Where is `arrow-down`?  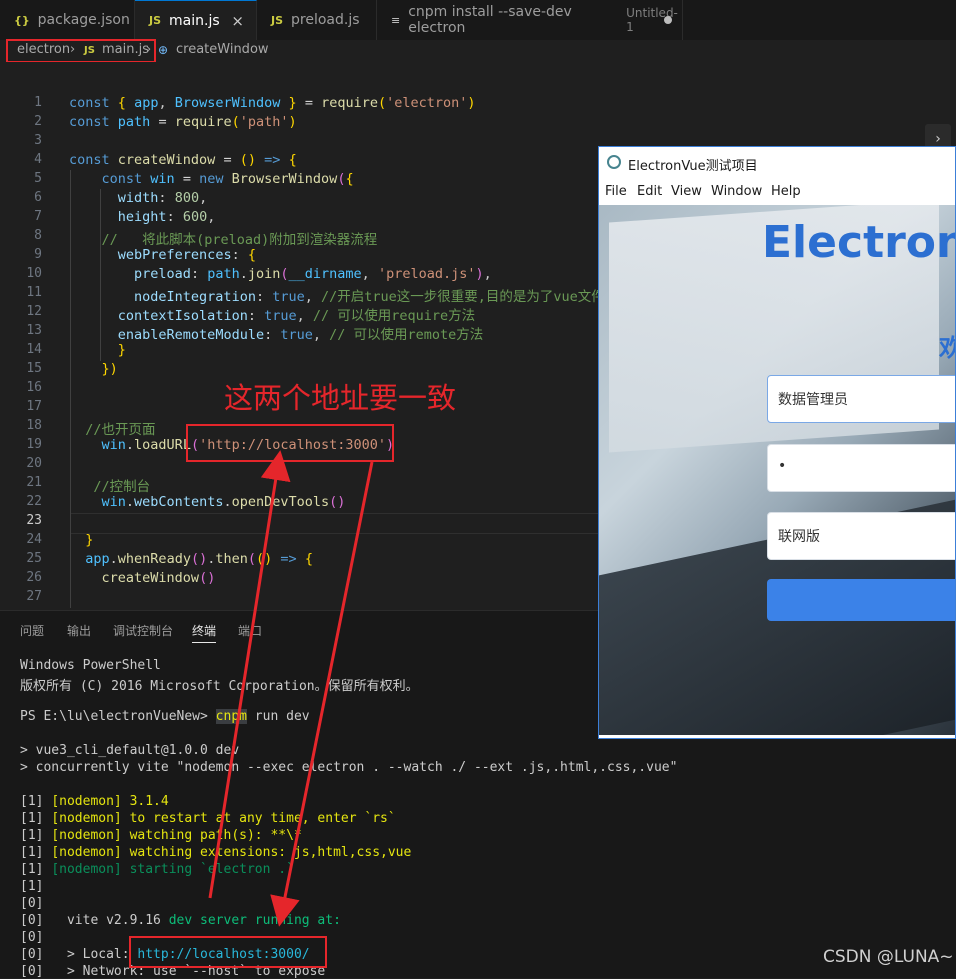 arrow-down is located at coordinates (322, 694).